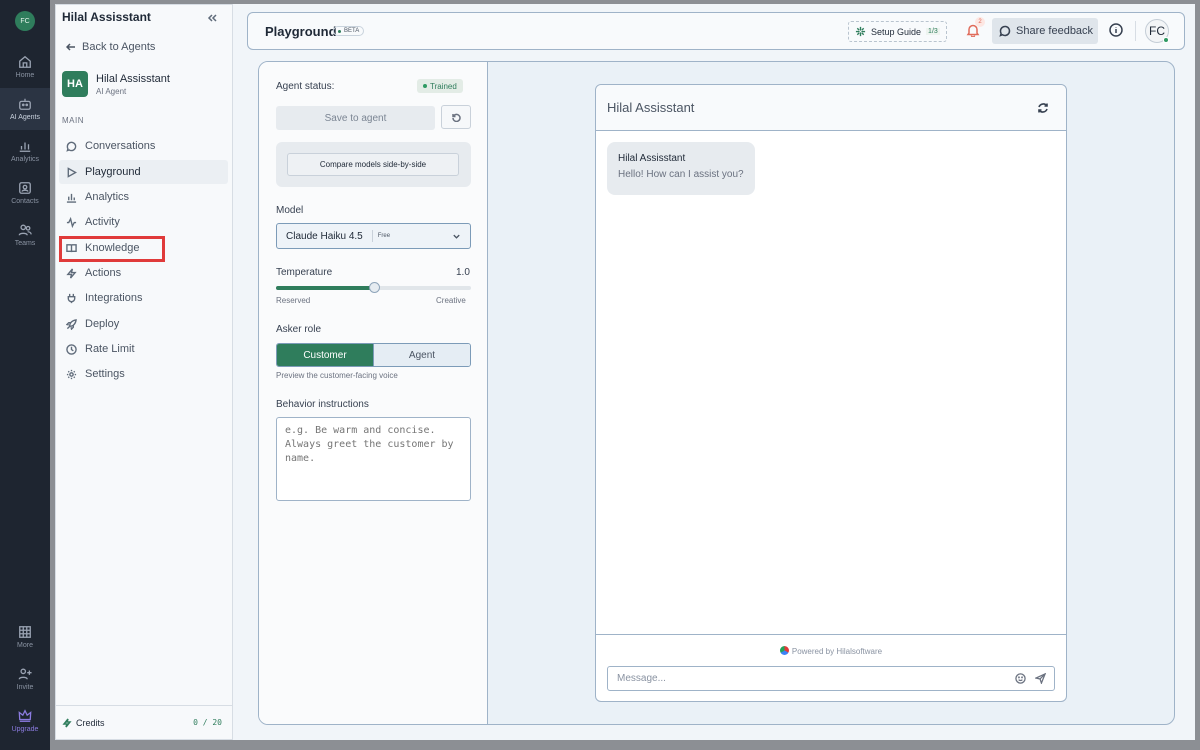 The width and height of the screenshot is (1200, 750). I want to click on book-icon, so click(71, 247).